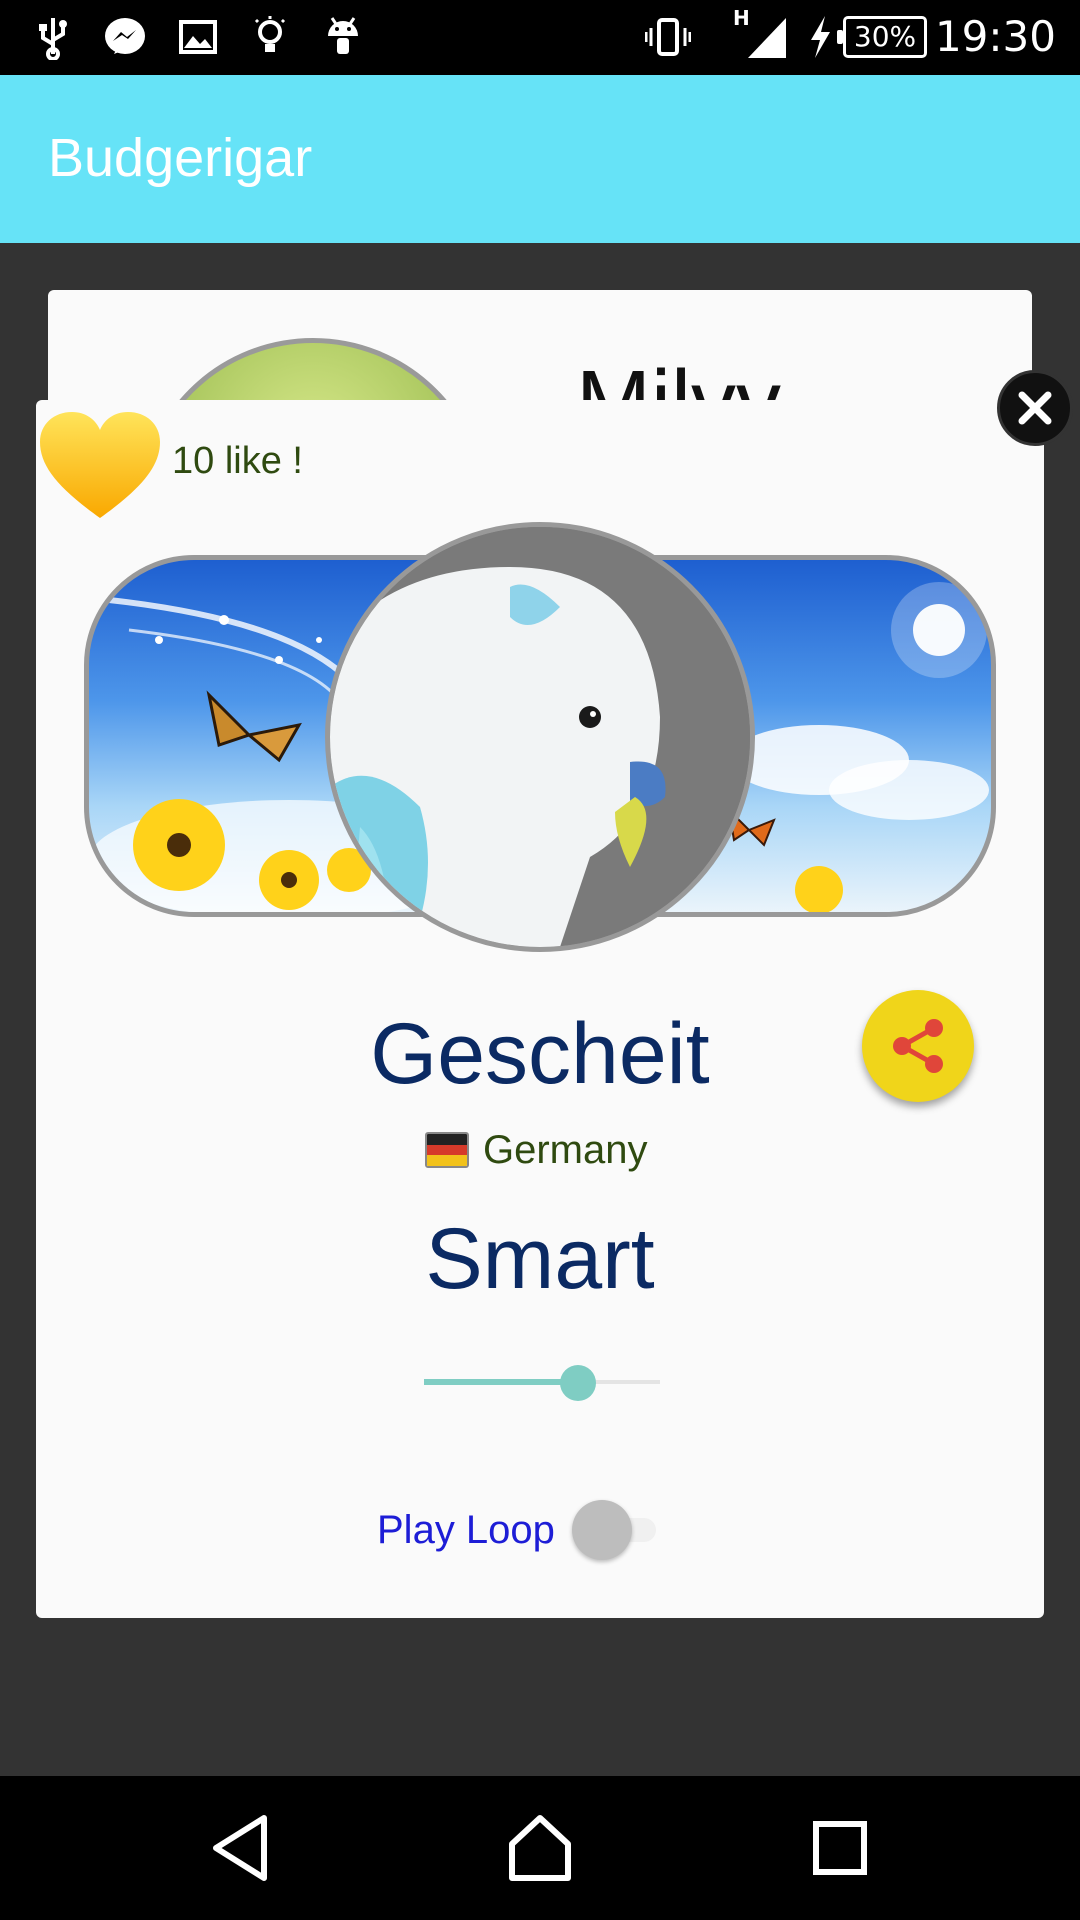  Describe the element at coordinates (882, 37) in the screenshot. I see `battery-icon: 30%` at that location.